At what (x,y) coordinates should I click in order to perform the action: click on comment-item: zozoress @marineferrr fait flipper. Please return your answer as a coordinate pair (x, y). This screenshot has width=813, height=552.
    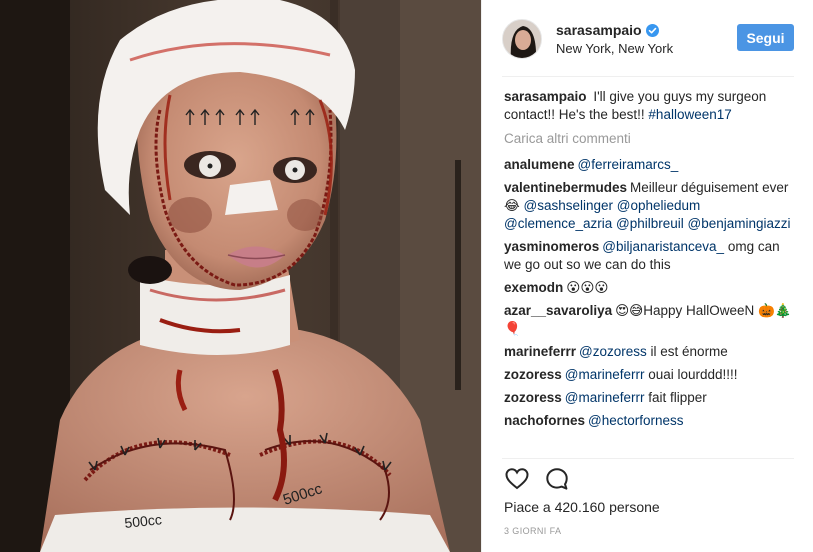
    Looking at the image, I should click on (649, 398).